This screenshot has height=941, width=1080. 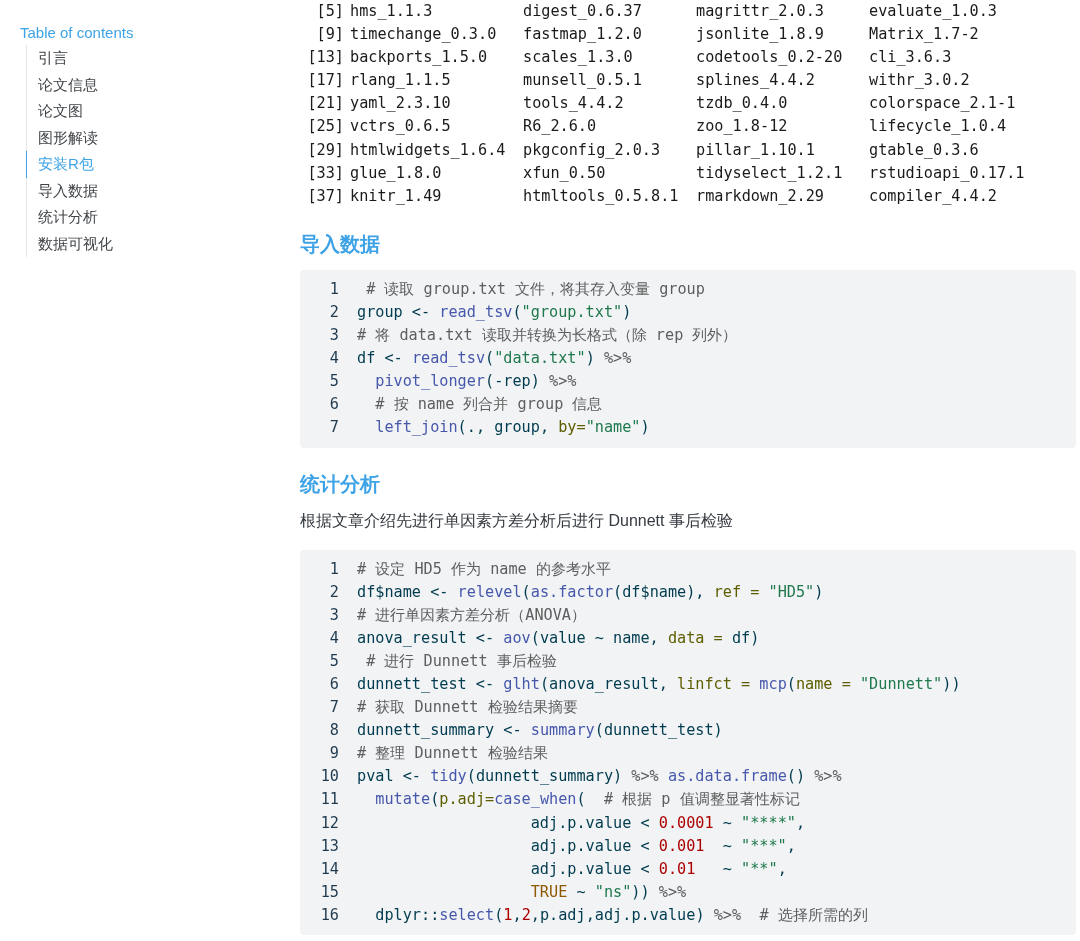 I want to click on output-index: [5], so click(x=329, y=11).